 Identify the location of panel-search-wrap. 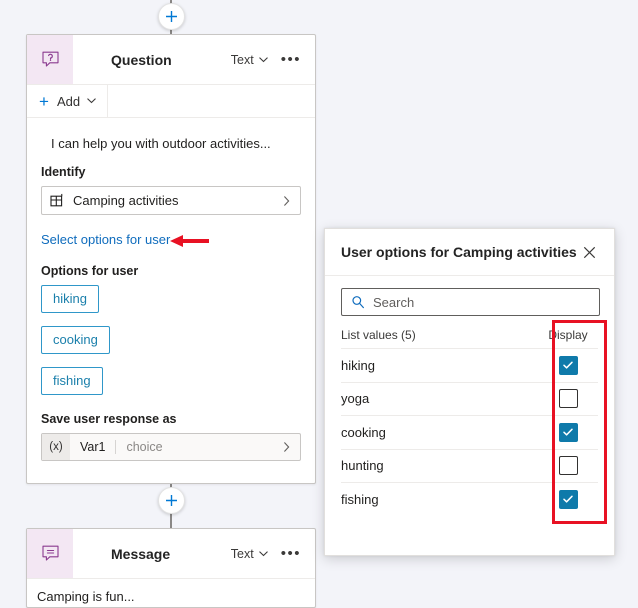
(469, 300).